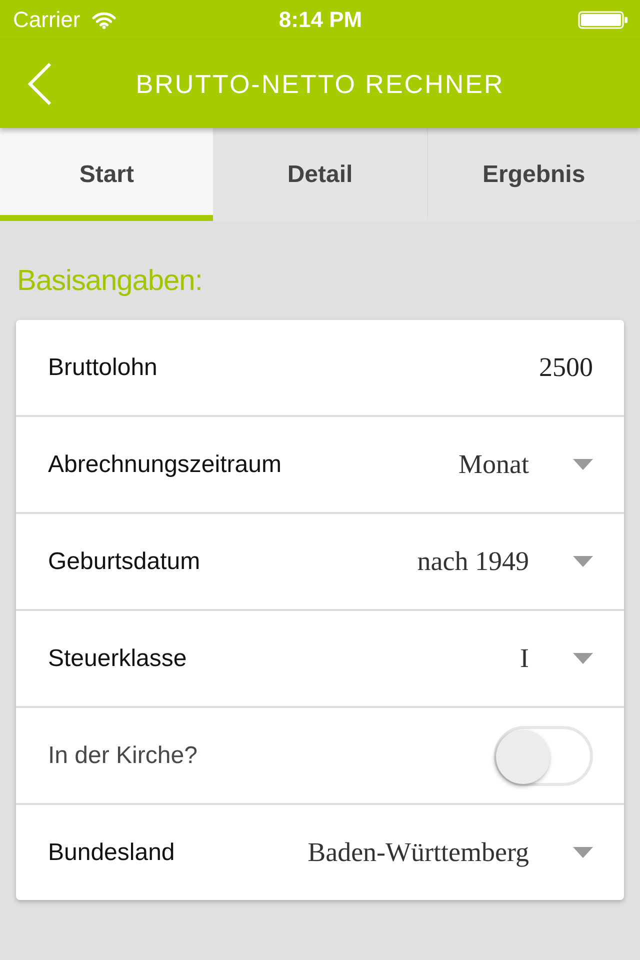 This screenshot has width=640, height=960. I want to click on field-label: In der Kirche?, so click(123, 756).